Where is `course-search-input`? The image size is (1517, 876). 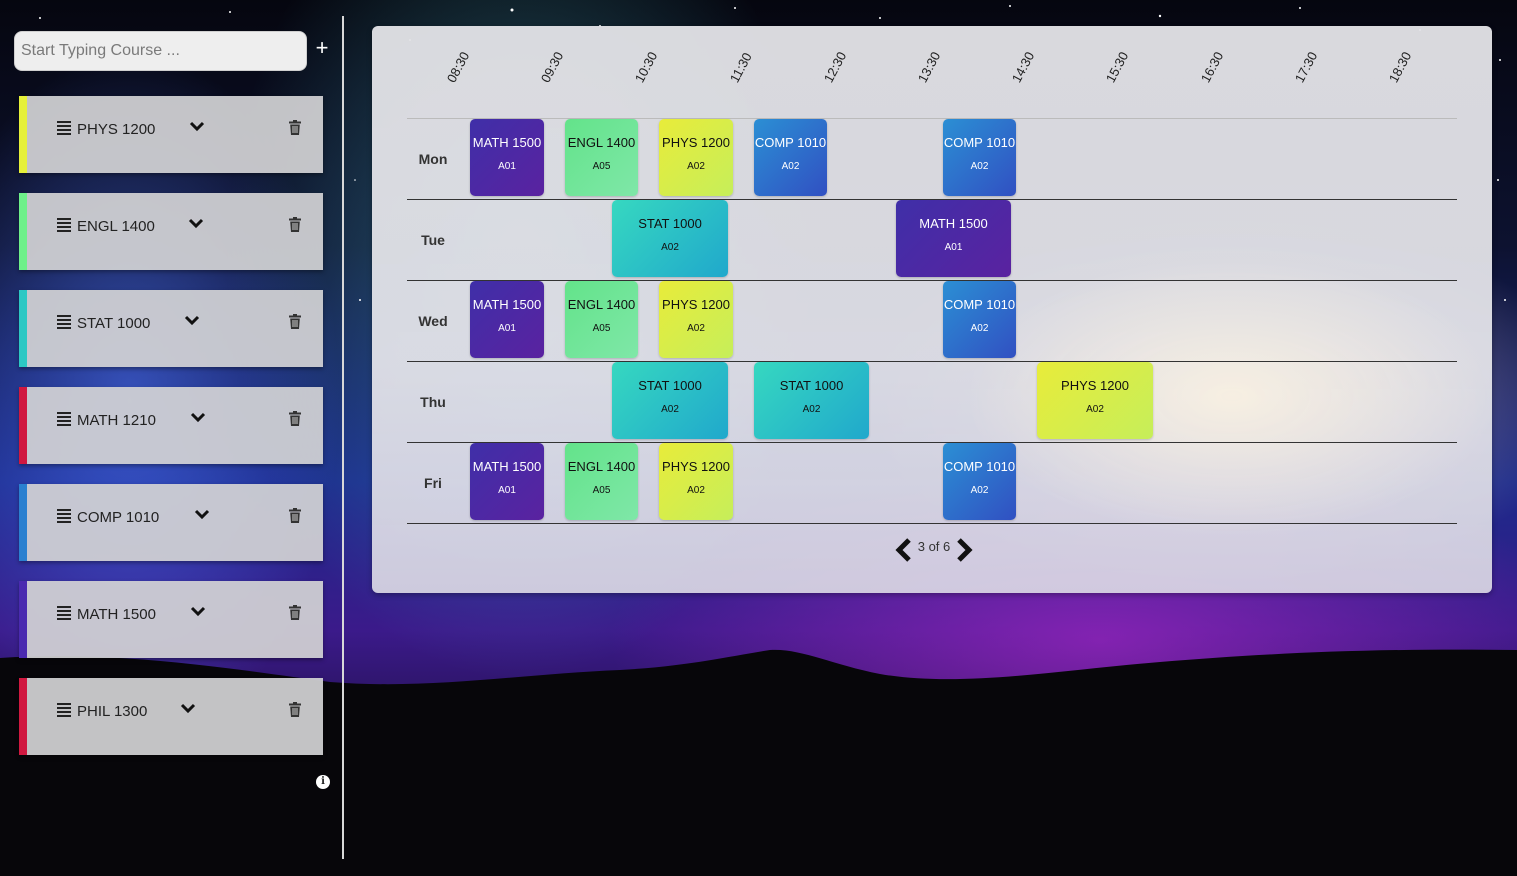 course-search-input is located at coordinates (160, 51).